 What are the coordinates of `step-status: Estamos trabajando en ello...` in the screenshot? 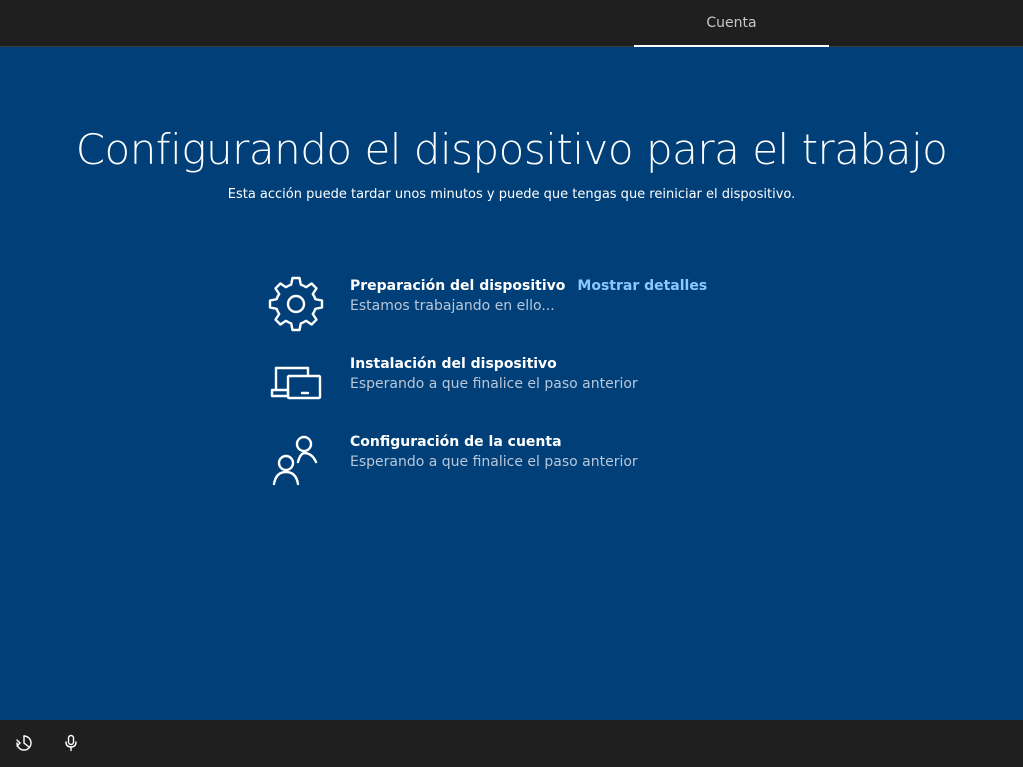 It's located at (452, 306).